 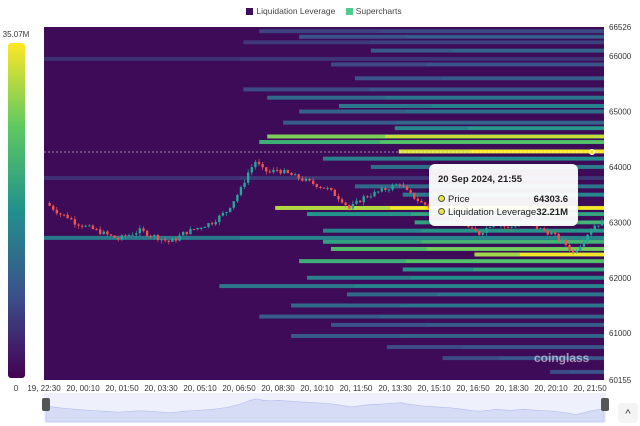 I want to click on colorbar-max-label: 35.07M, so click(x=16, y=34).